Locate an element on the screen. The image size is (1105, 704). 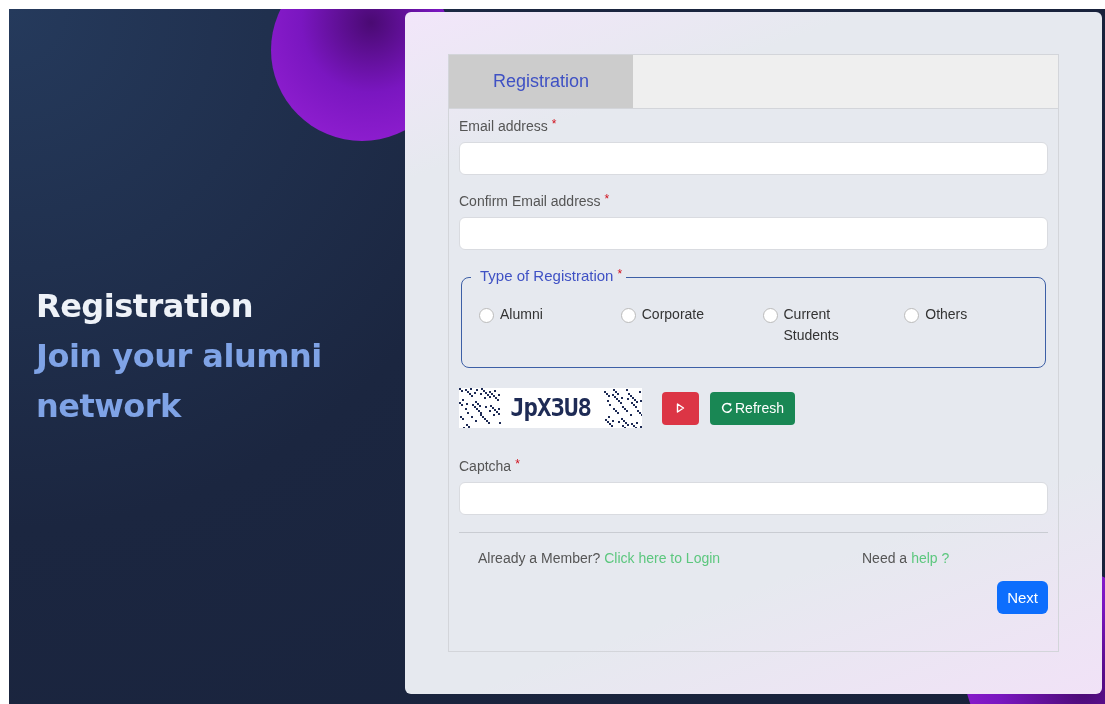
audio-play-button is located at coordinates (680, 408).